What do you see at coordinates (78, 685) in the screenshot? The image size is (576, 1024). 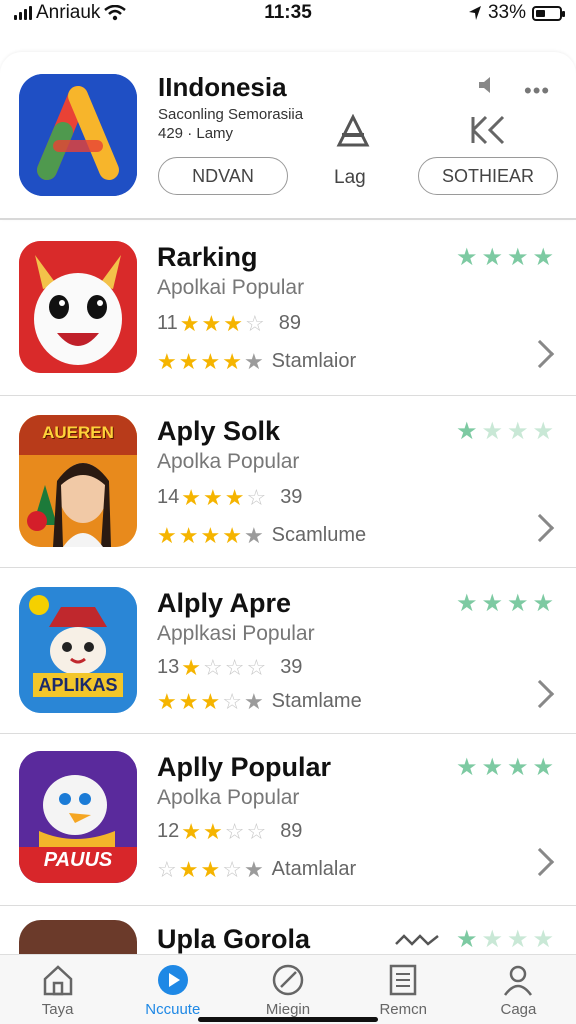 I see `app-icon-banner: APLIKAS` at bounding box center [78, 685].